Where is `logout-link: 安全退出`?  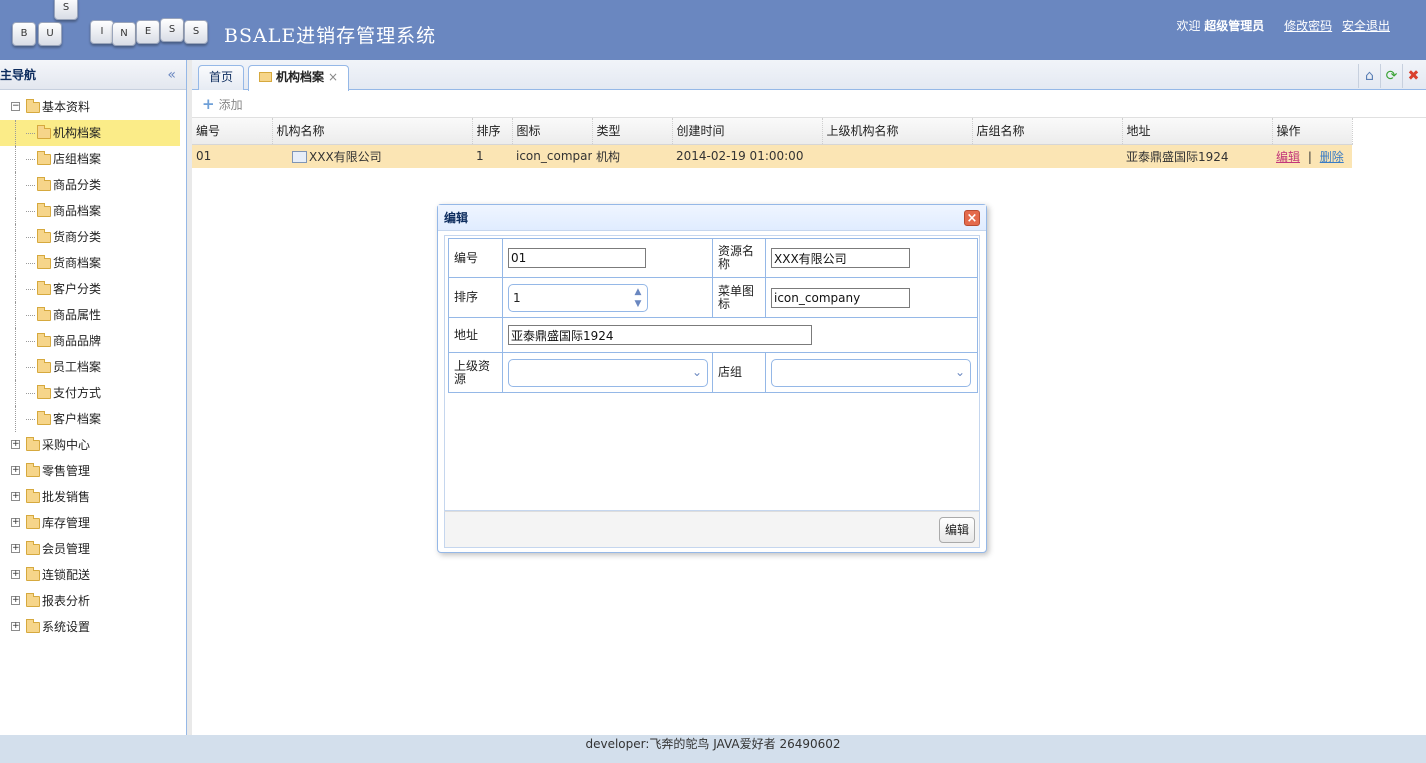 logout-link: 安全退出 is located at coordinates (1366, 26).